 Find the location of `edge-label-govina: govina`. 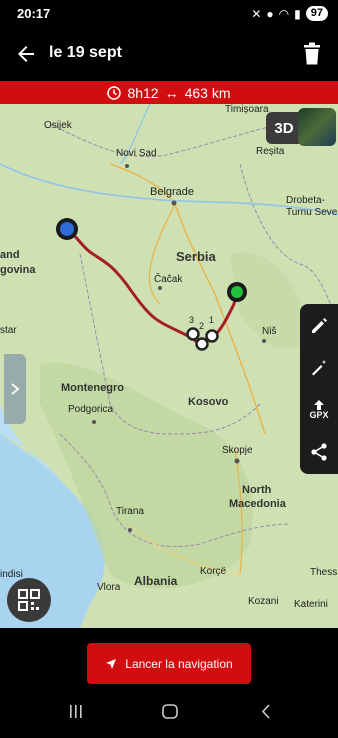

edge-label-govina: govina is located at coordinates (18, 270).